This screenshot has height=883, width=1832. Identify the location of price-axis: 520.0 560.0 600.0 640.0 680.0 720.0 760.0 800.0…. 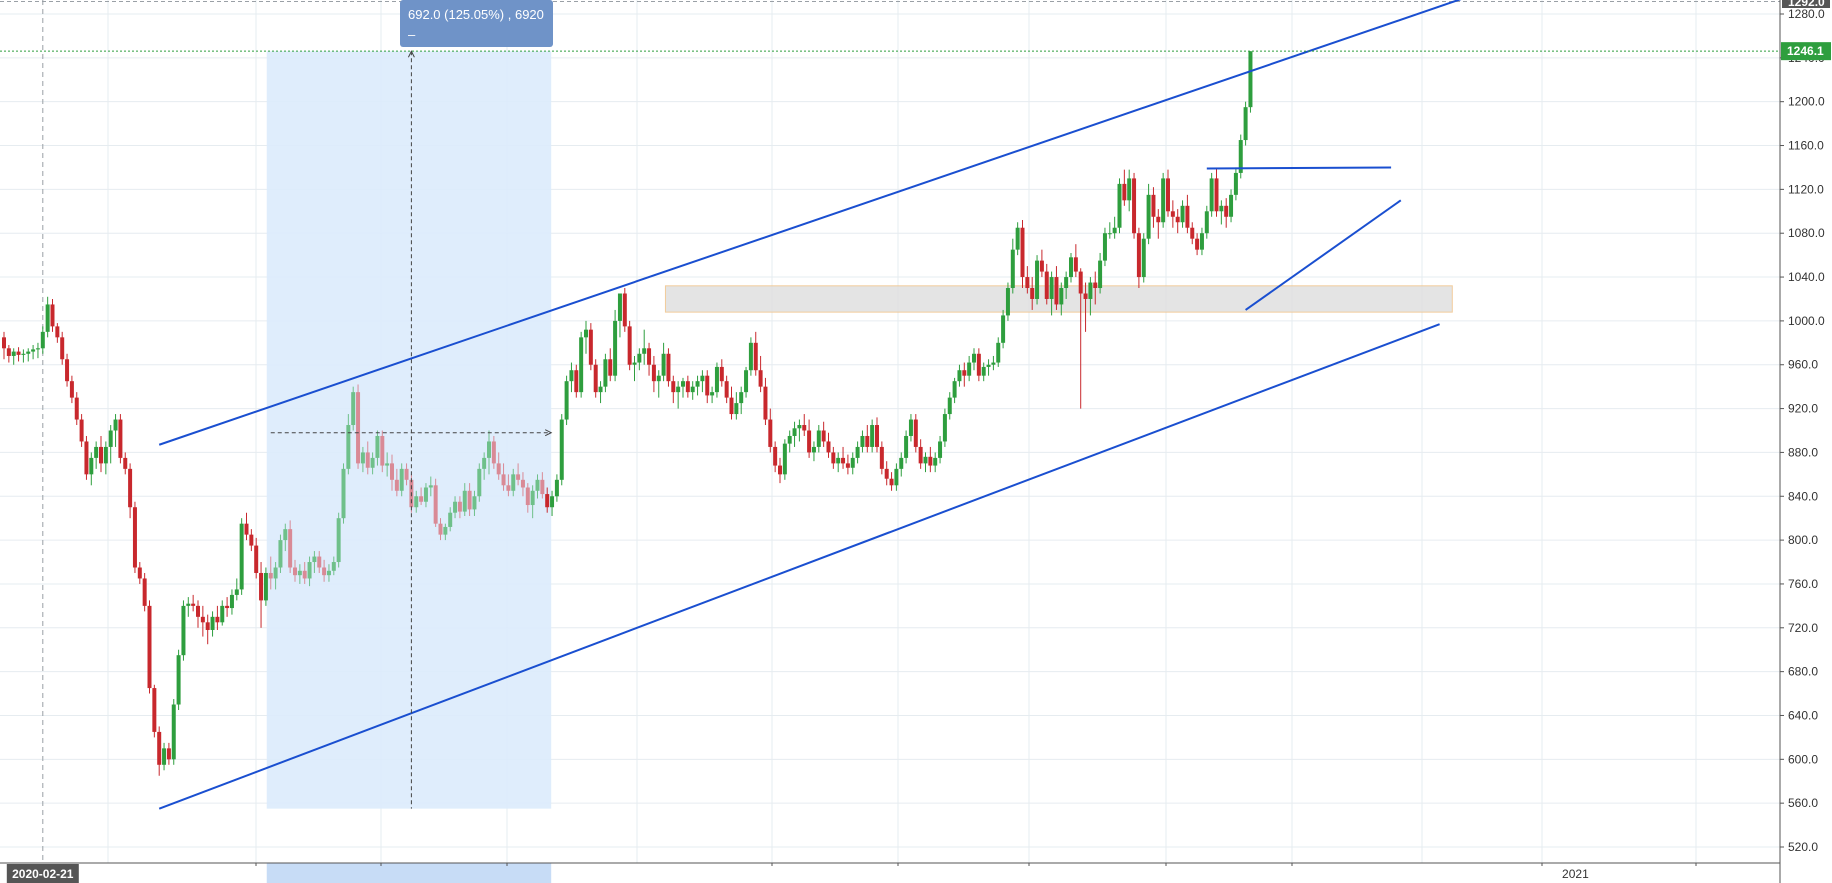
(1805, 441).